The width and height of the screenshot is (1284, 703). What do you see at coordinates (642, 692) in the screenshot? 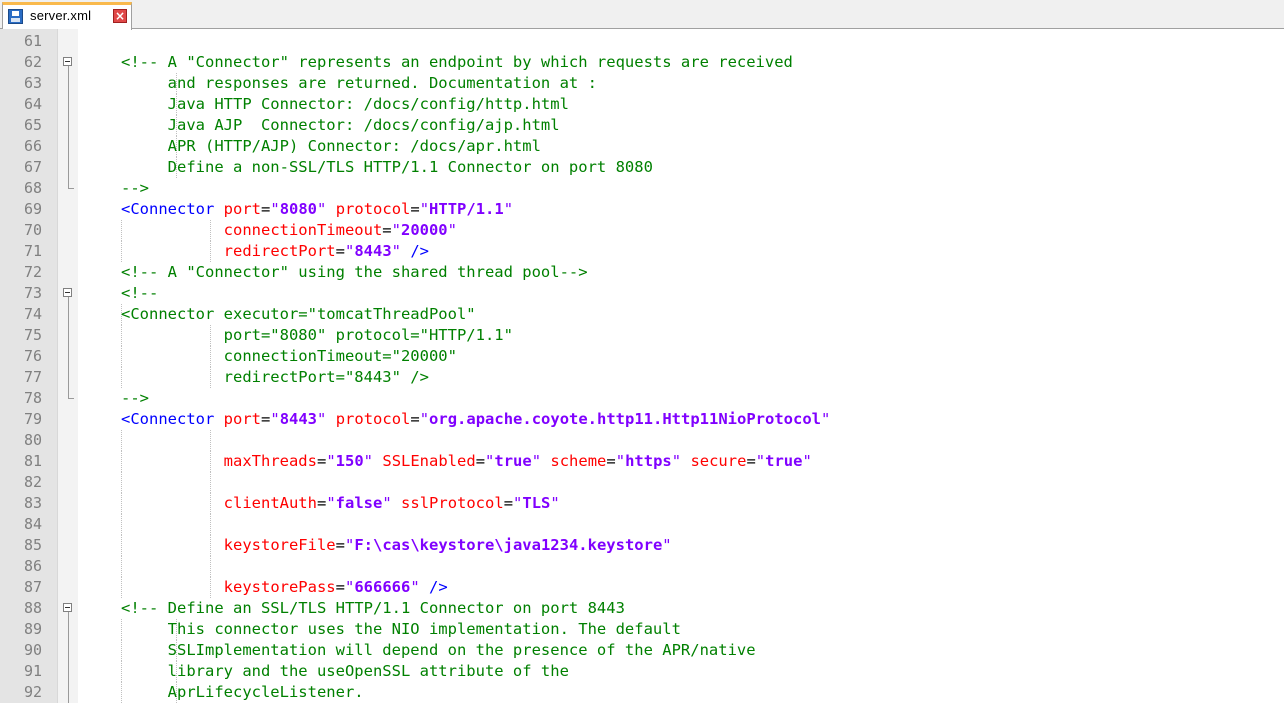
I see `code-line: 92 AprLifecycleListener.` at bounding box center [642, 692].